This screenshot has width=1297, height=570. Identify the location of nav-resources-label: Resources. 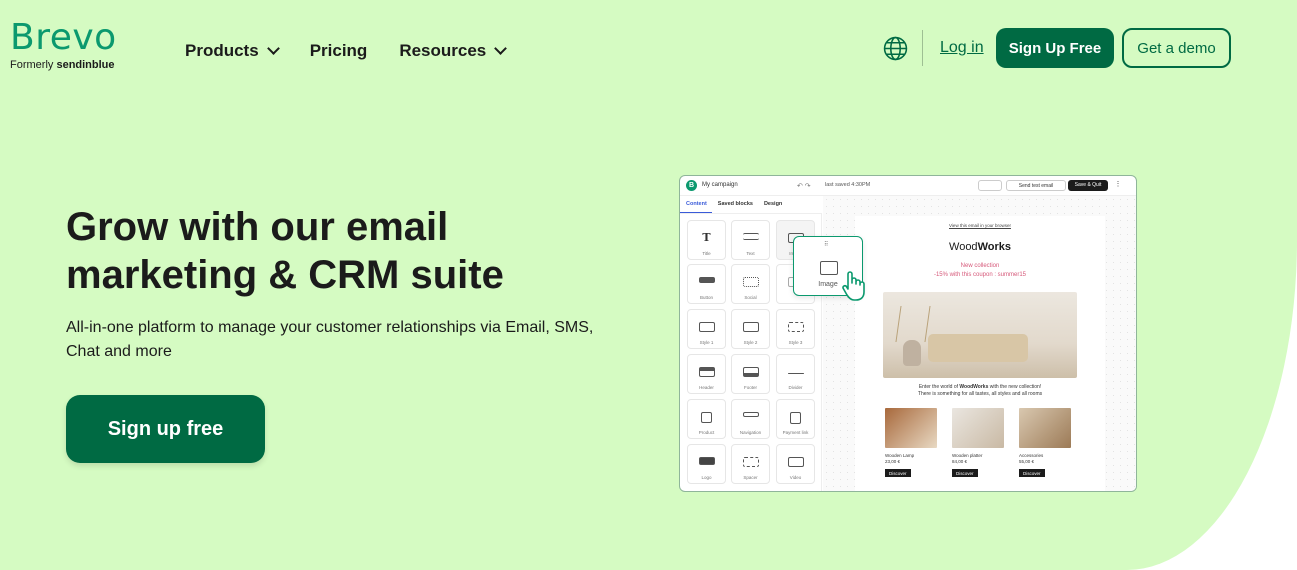
(443, 50).